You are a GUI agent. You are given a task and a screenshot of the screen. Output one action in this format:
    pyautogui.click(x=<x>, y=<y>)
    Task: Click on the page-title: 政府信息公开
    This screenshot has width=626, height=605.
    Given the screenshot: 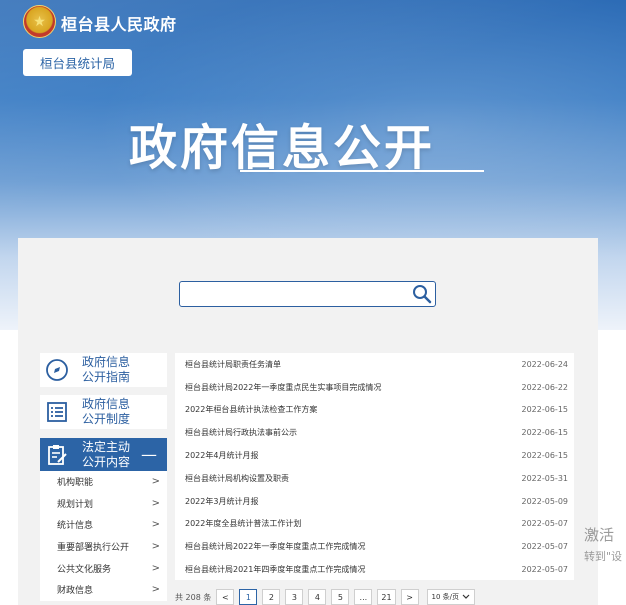 What is the action you would take?
    pyautogui.click(x=282, y=148)
    